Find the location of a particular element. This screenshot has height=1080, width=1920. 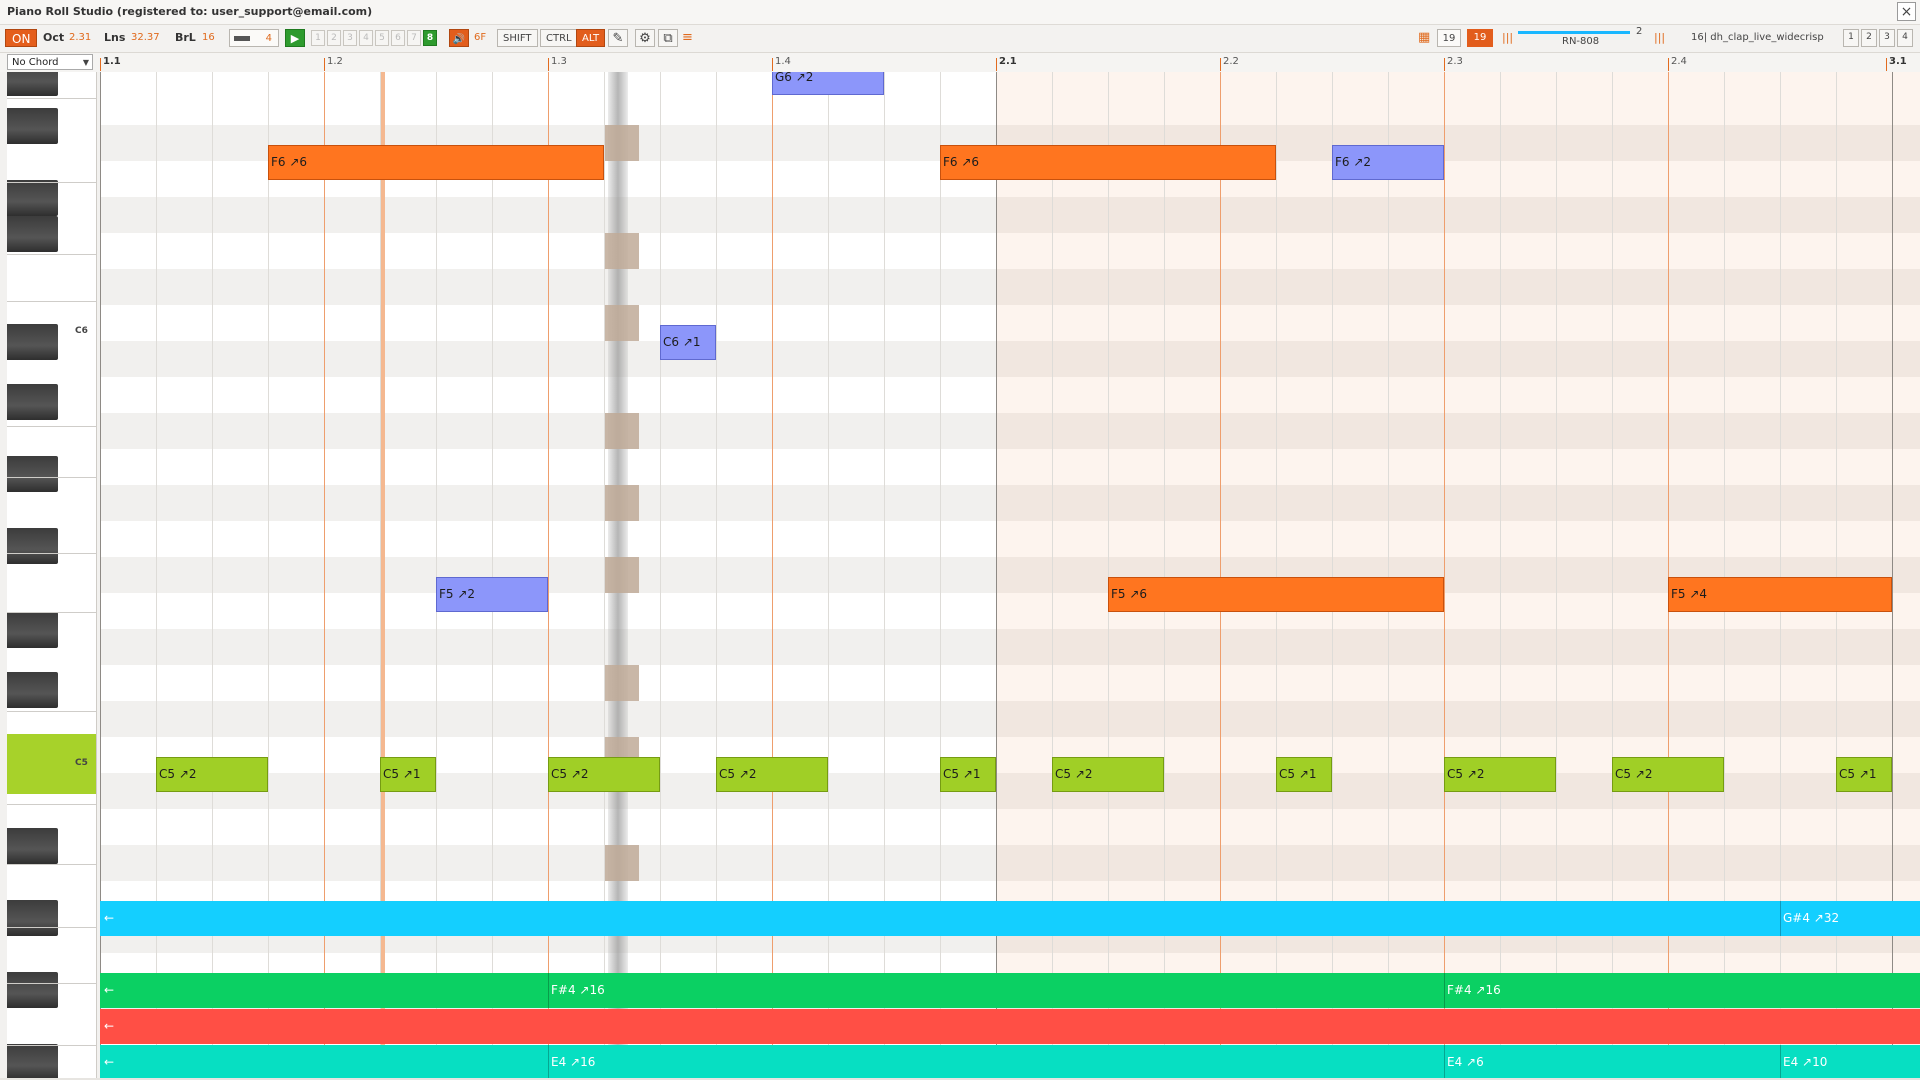

piano-icon: ||| is located at coordinates (1659, 38).